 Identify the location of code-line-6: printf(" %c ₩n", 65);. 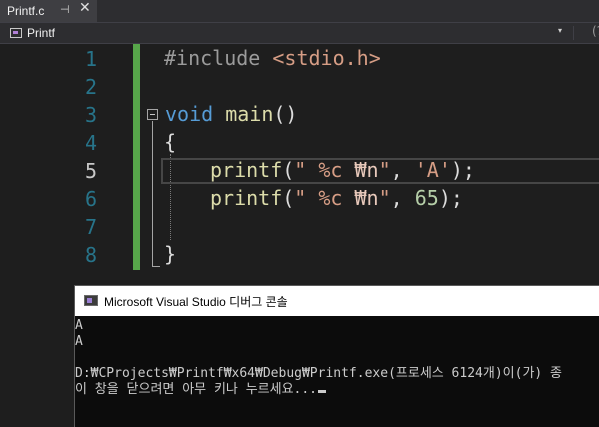
(336, 198).